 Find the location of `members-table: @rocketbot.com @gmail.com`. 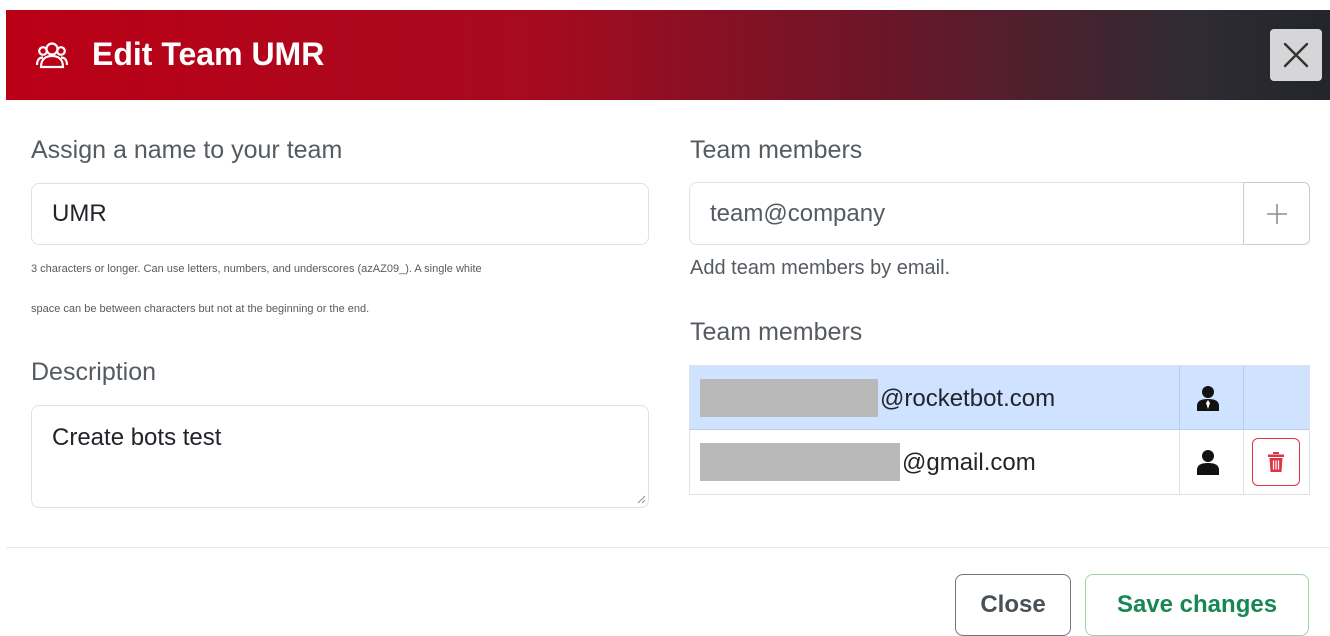

members-table: @rocketbot.com @gmail.com is located at coordinates (999, 430).